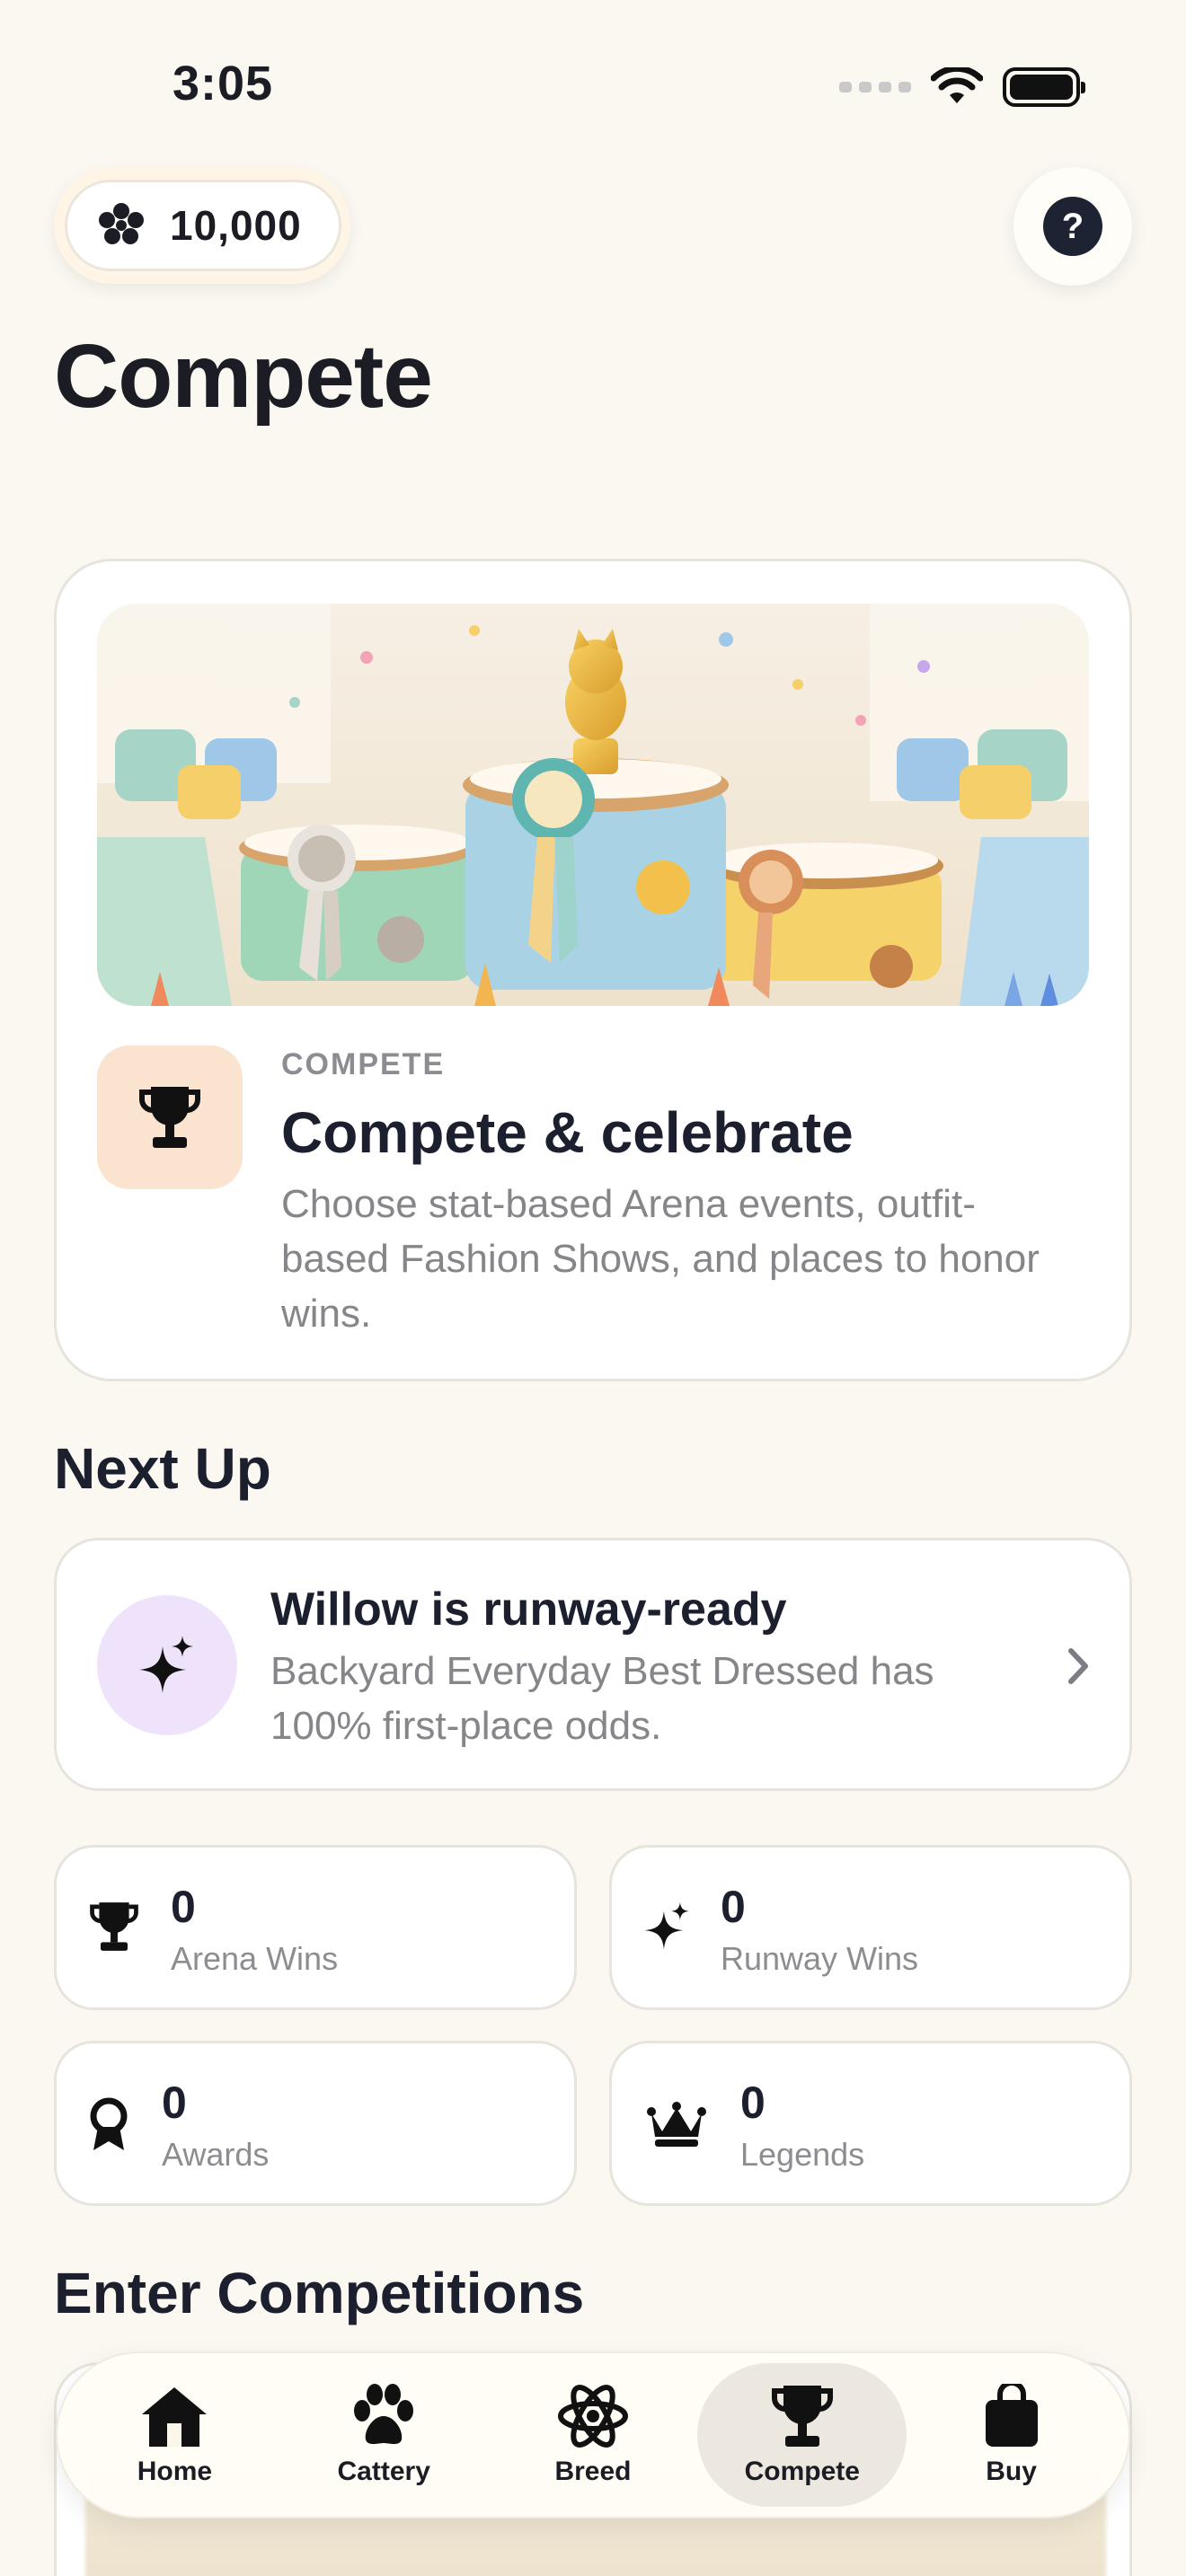  I want to click on chevron-right-icon, so click(1078, 1666).